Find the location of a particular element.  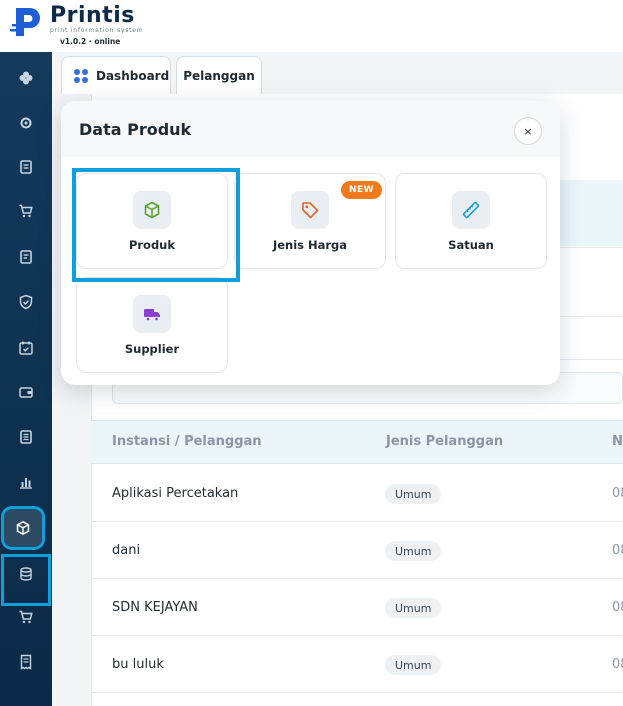

list-icon is located at coordinates (26, 257).